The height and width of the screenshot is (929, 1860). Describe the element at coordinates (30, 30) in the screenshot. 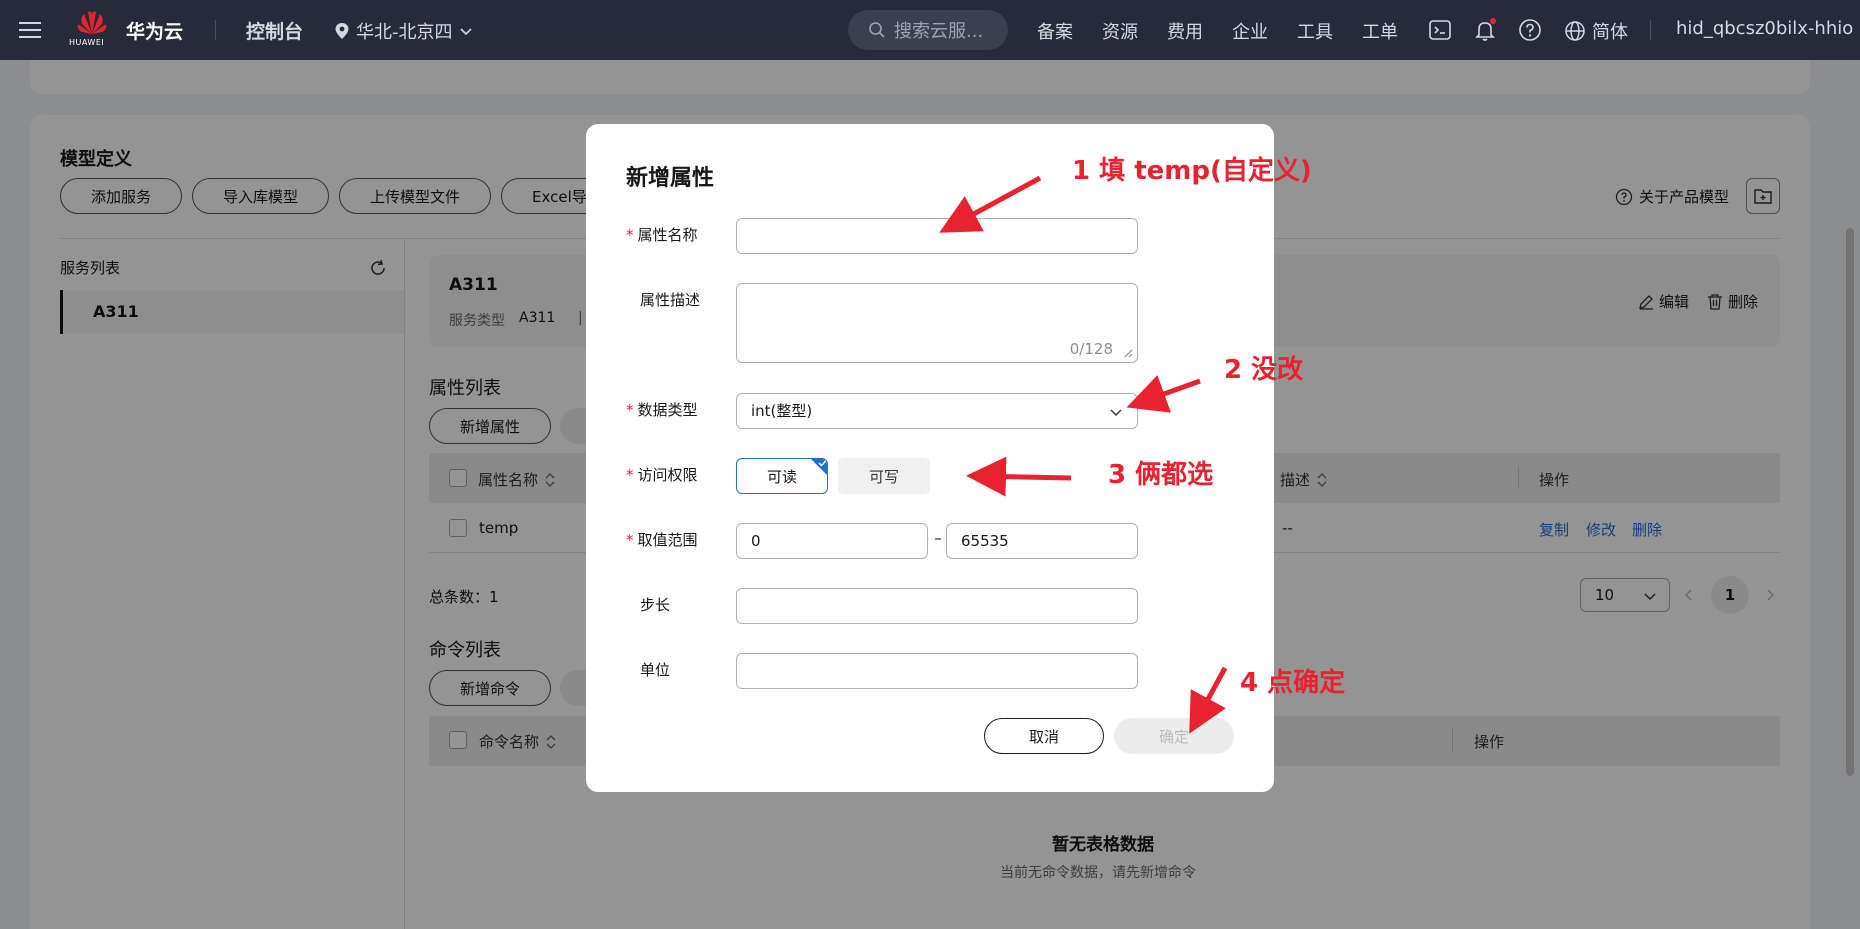

I see `hamburger-menu-icon` at that location.